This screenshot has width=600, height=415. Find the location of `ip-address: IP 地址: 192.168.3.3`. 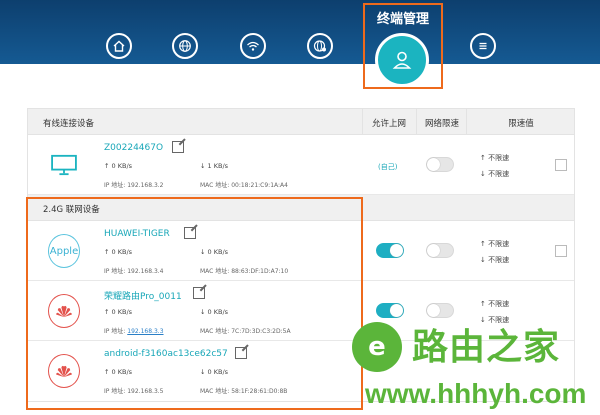

ip-address: IP 地址: 192.168.3.3 is located at coordinates (134, 331).